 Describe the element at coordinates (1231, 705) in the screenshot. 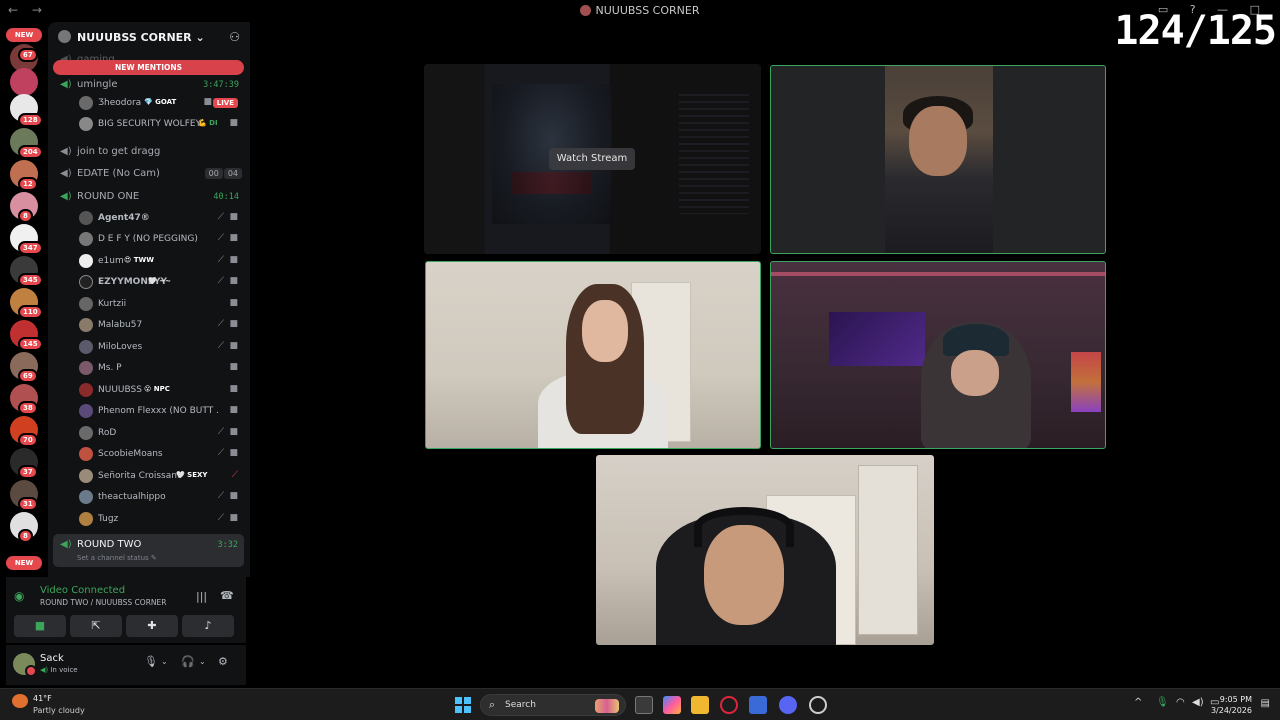

I see `clock: 9:05 PM 3/24/2026` at that location.